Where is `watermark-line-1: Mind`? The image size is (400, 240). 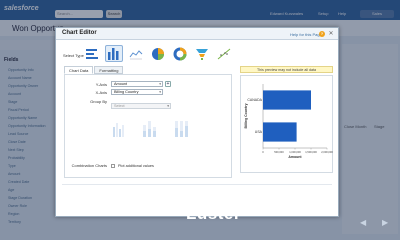
watermark-line-1: Mind is located at coordinates (207, 194).